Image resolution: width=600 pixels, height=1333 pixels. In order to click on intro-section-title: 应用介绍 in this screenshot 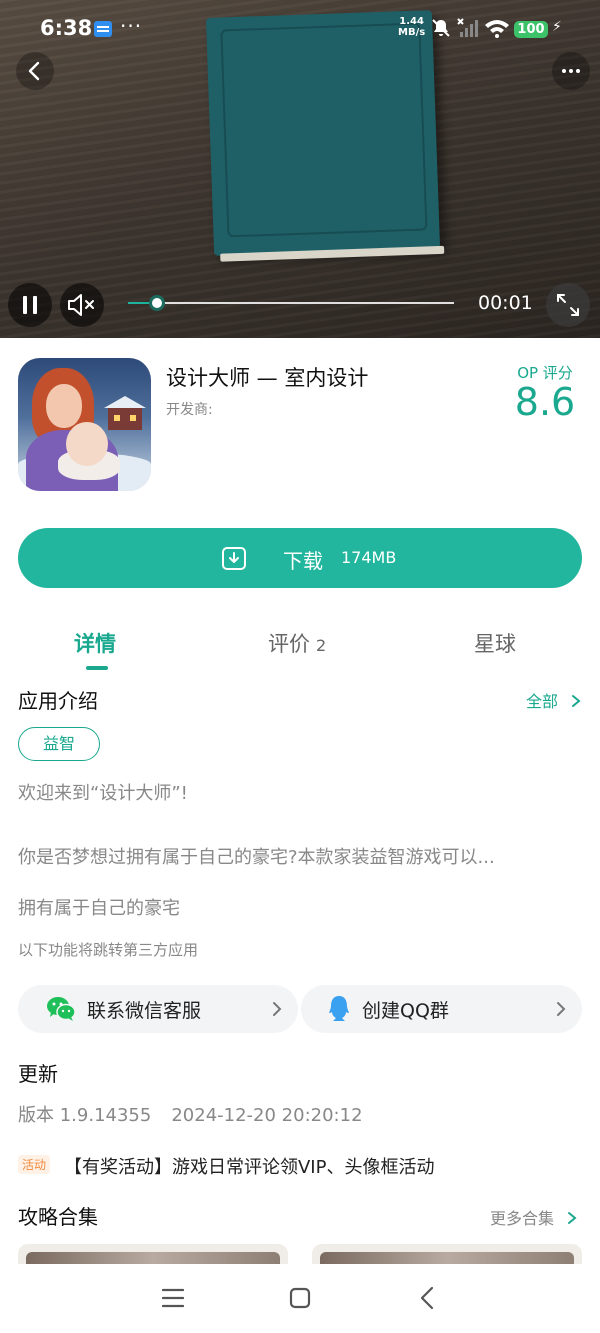, I will do `click(58, 701)`.